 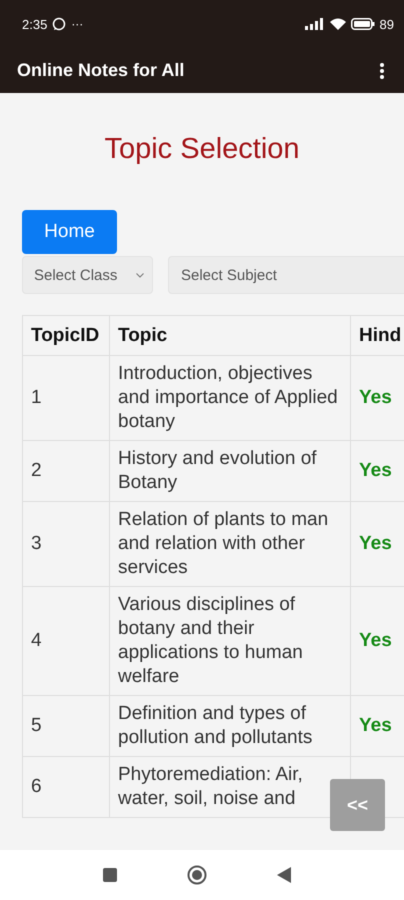 What do you see at coordinates (230, 471) in the screenshot?
I see `table-cell: History and evolution of Botany` at bounding box center [230, 471].